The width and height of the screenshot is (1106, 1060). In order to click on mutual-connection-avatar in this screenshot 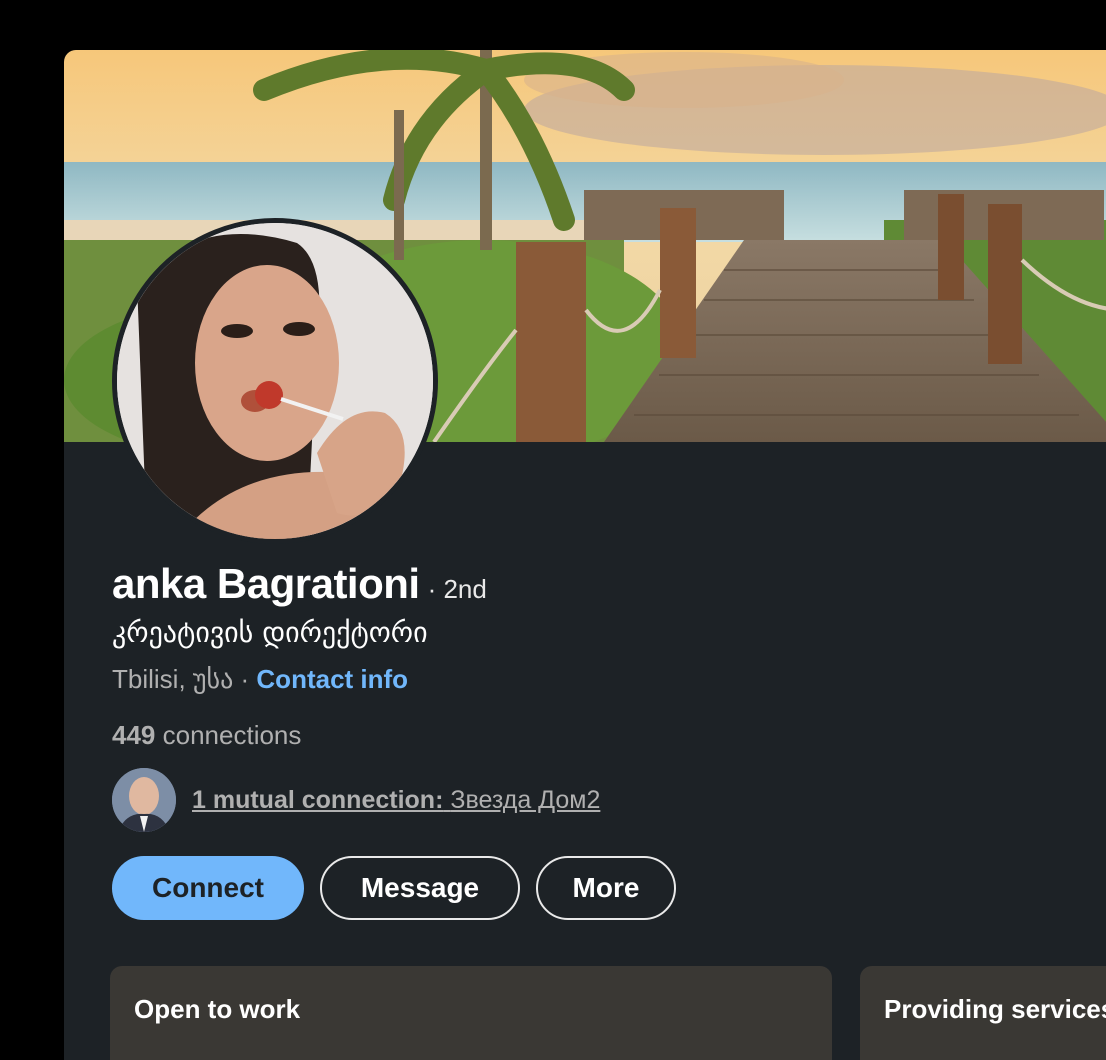, I will do `click(144, 800)`.